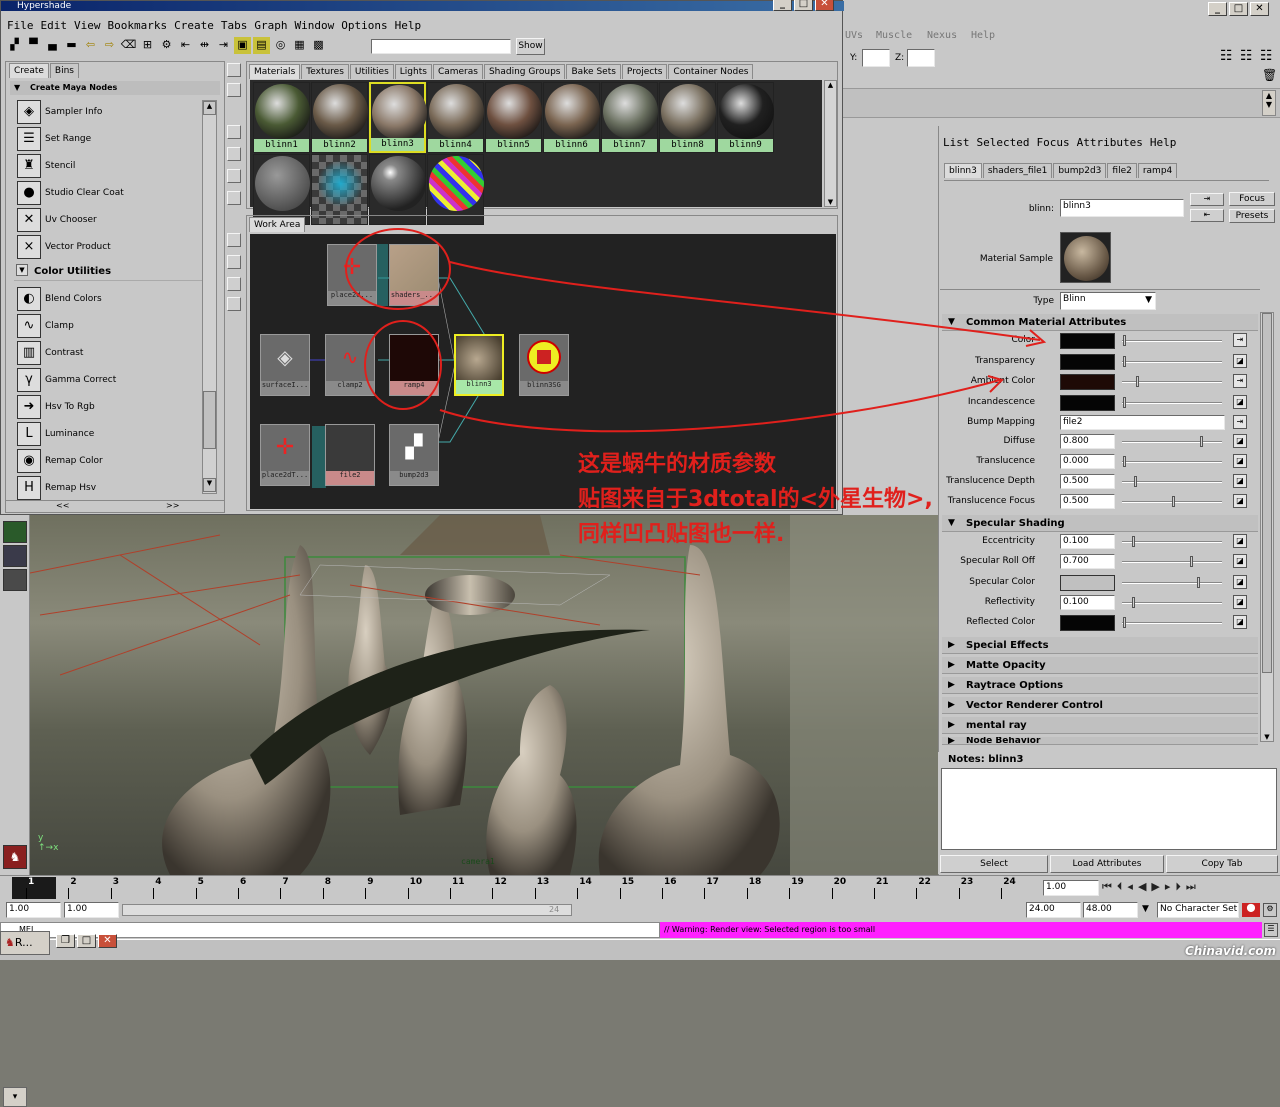 The height and width of the screenshot is (1107, 1280). What do you see at coordinates (1163, 142) in the screenshot?
I see `ae-menu-help: Help` at bounding box center [1163, 142].